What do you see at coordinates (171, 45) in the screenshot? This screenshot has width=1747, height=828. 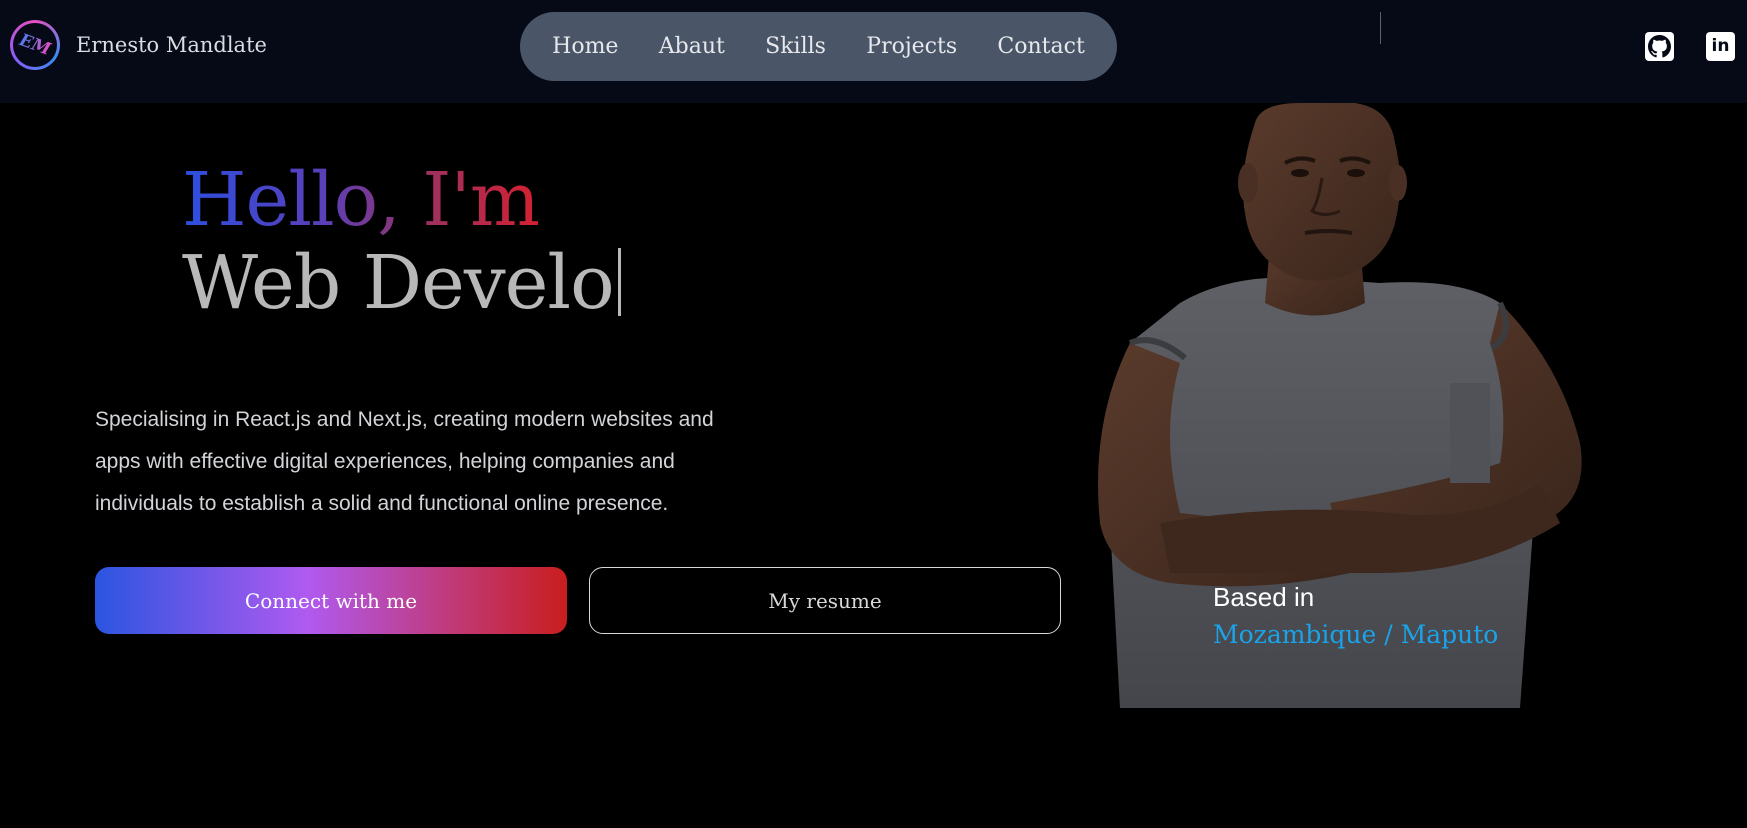 I see `brand-name: Ernesto Mandlate` at bounding box center [171, 45].